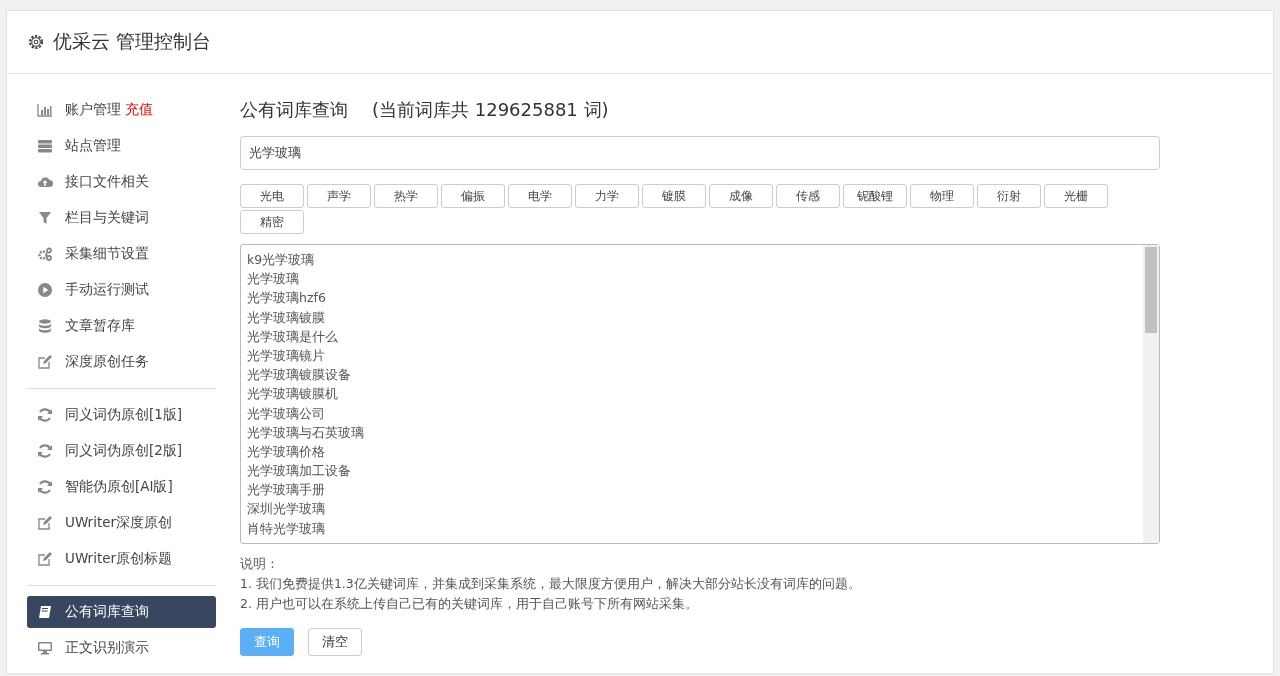 This screenshot has width=1280, height=676. I want to click on note-text: 2. 用户也可以在系统上传自己已有的关键词库，用于自己账号下所有网站采集。, so click(469, 604).